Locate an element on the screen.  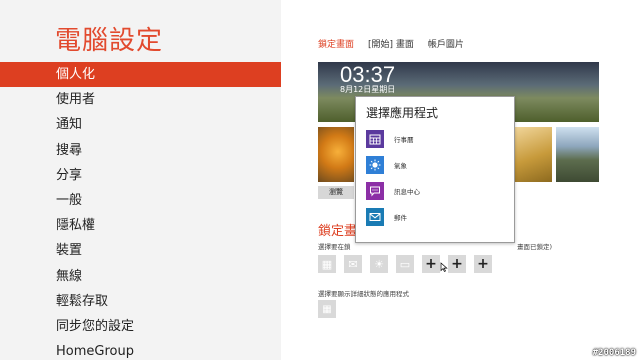
lock-screen-apps-heading: 鎖定畫 is located at coordinates (338, 231).